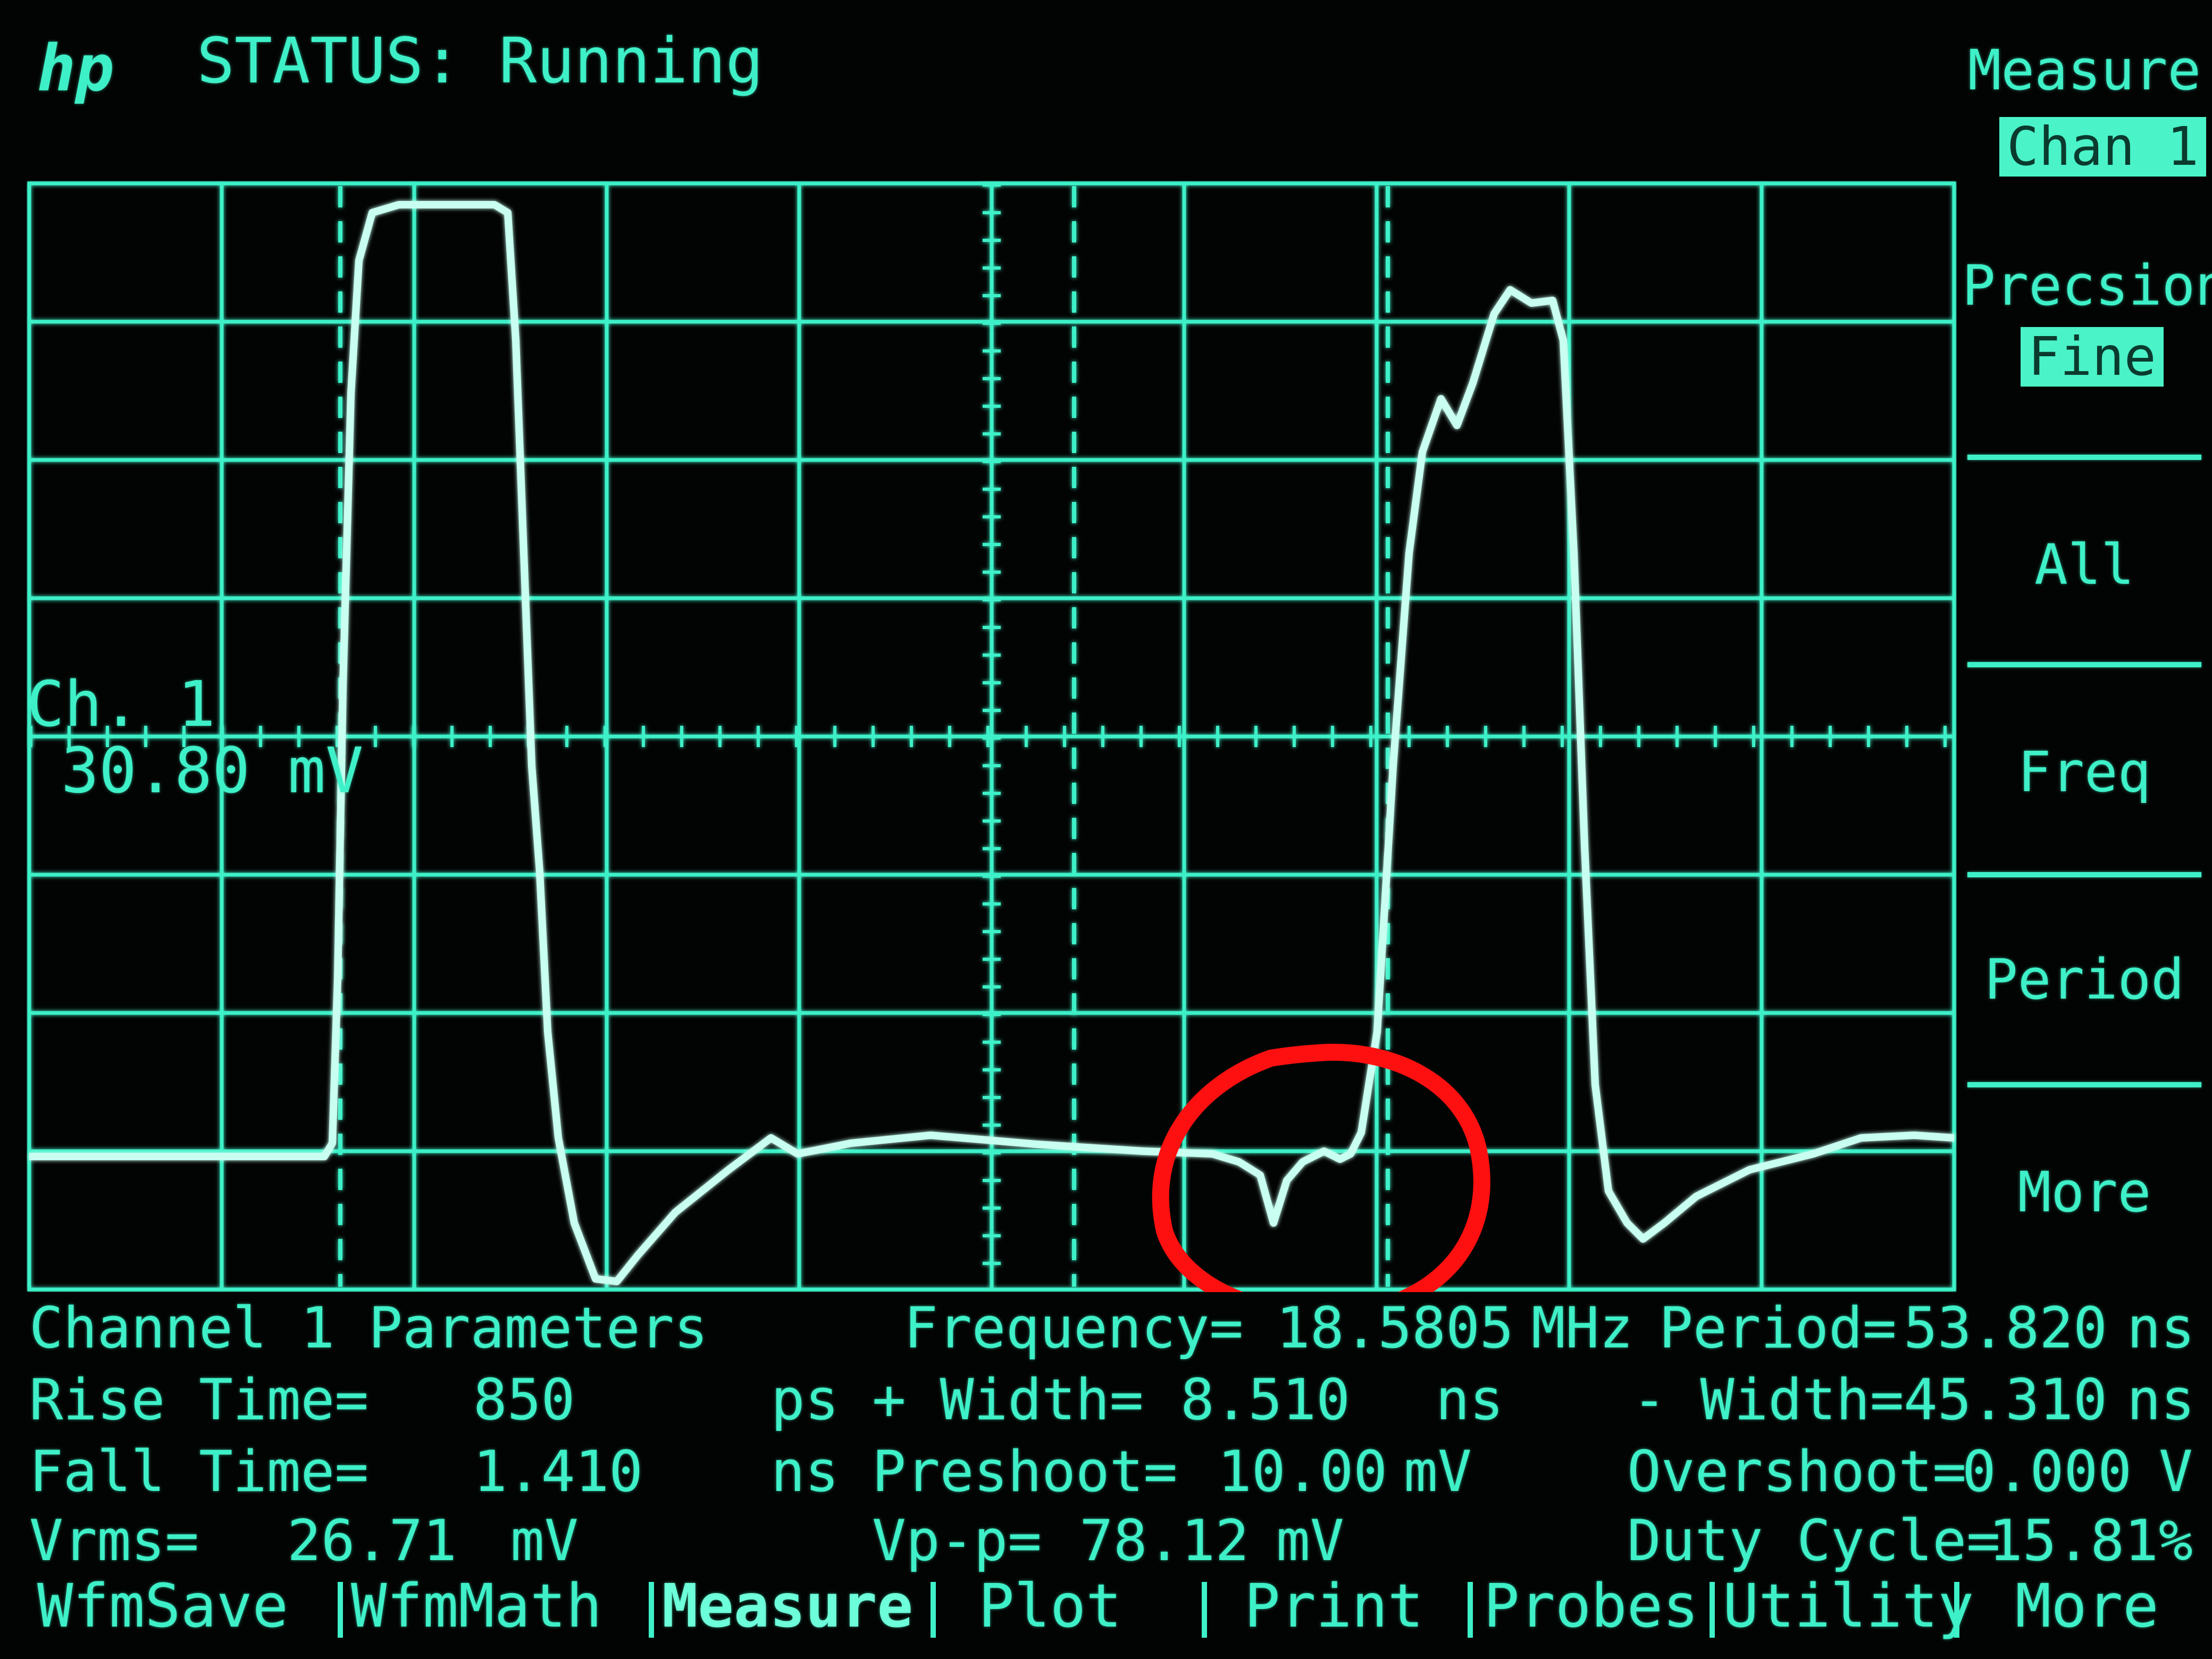 This screenshot has width=2212, height=1659. Describe the element at coordinates (162, 1606) in the screenshot. I see `menu-wfmsave: WfmSave` at that location.